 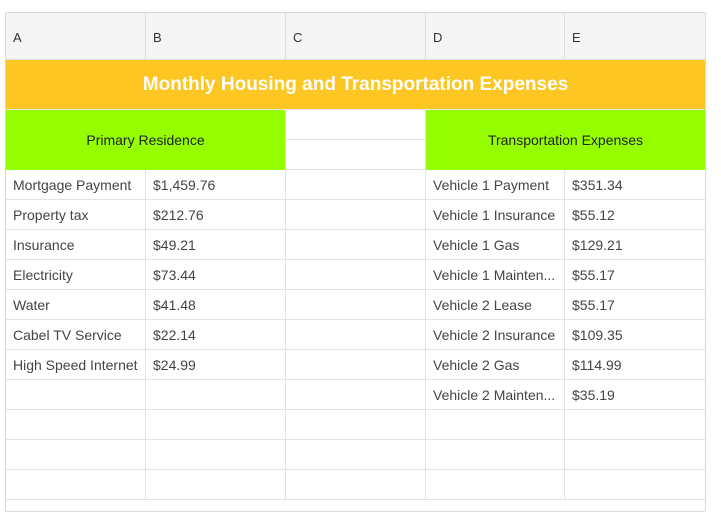 What do you see at coordinates (216, 305) in the screenshot?
I see `housing-amount-cell: $41.48` at bounding box center [216, 305].